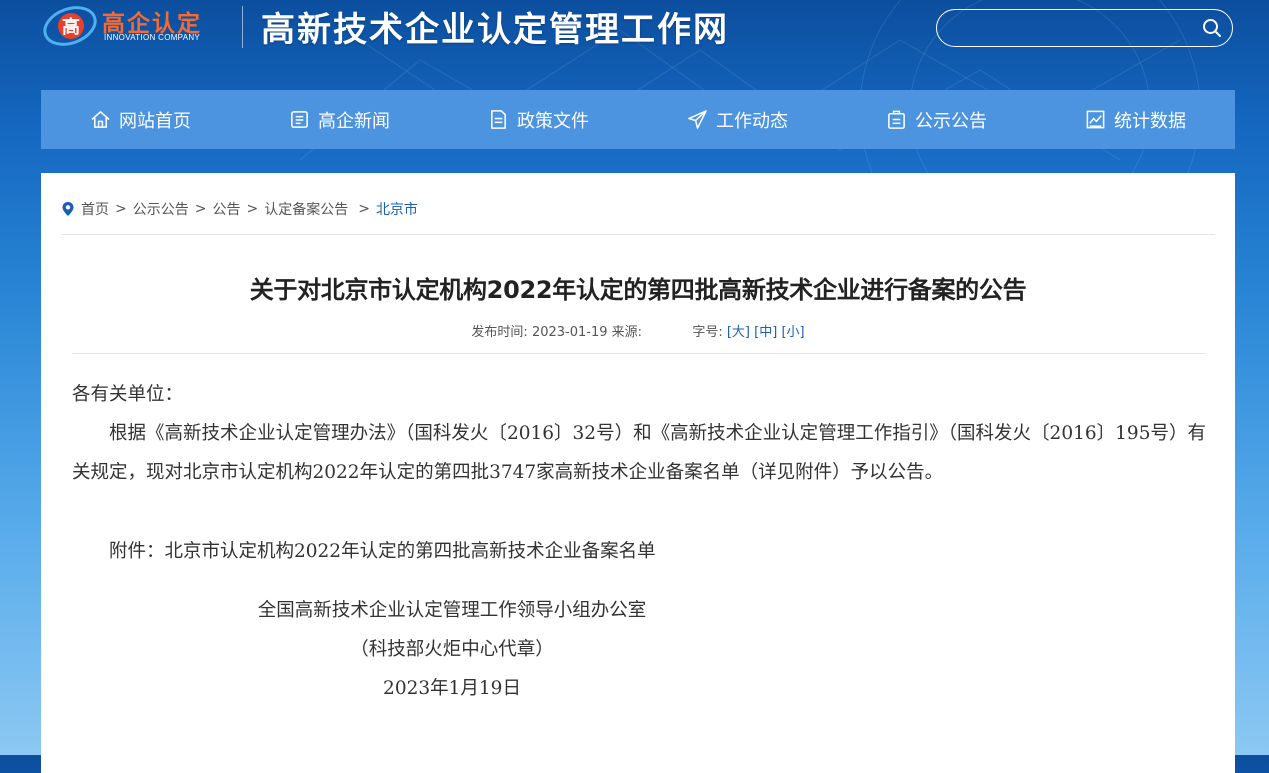  What do you see at coordinates (499, 332) in the screenshot?
I see `publish-label: 发布时间:` at bounding box center [499, 332].